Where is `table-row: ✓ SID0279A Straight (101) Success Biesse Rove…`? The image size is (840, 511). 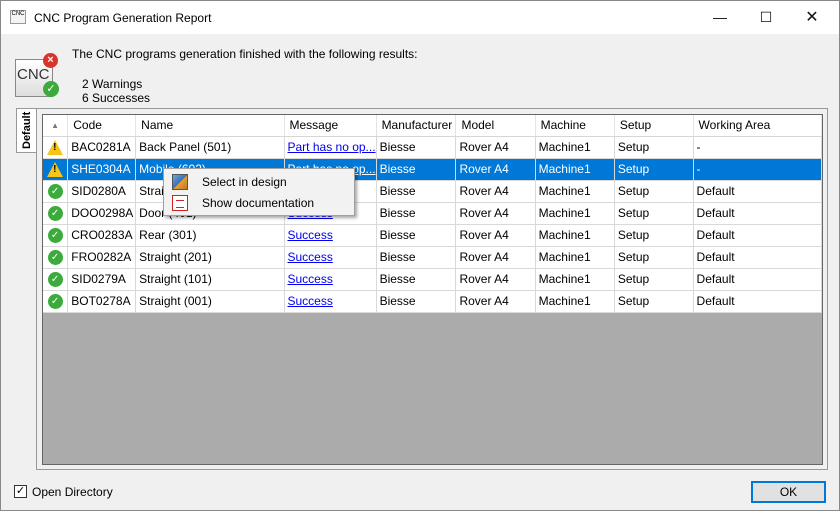 table-row: ✓ SID0279A Straight (101) Success Biesse Rove… is located at coordinates (432, 279).